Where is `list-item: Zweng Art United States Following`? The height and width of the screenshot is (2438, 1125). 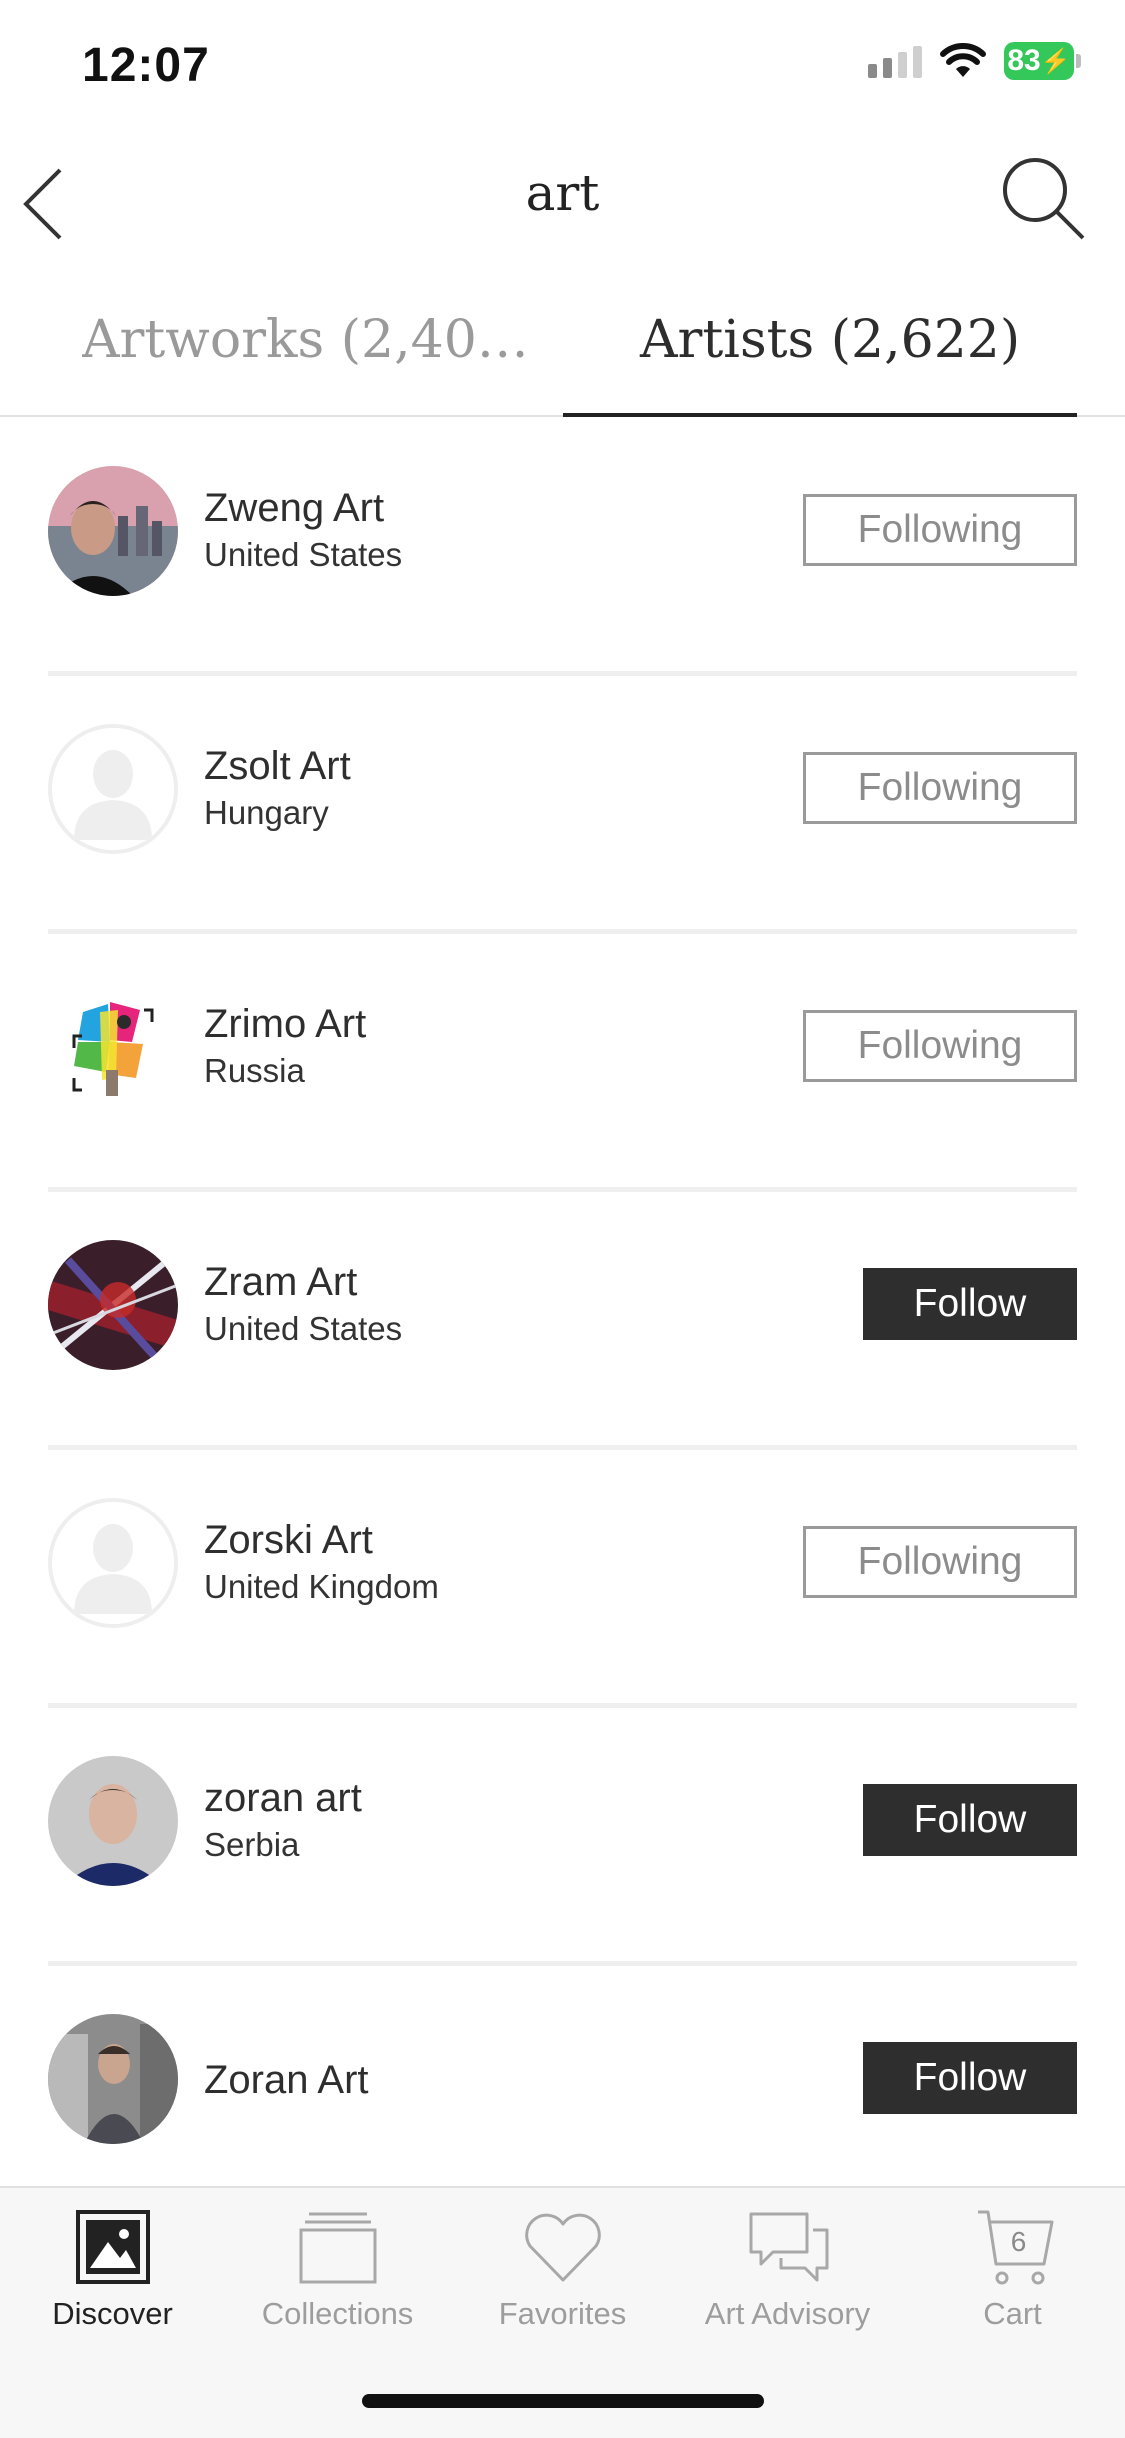 list-item: Zweng Art United States Following is located at coordinates (562, 547).